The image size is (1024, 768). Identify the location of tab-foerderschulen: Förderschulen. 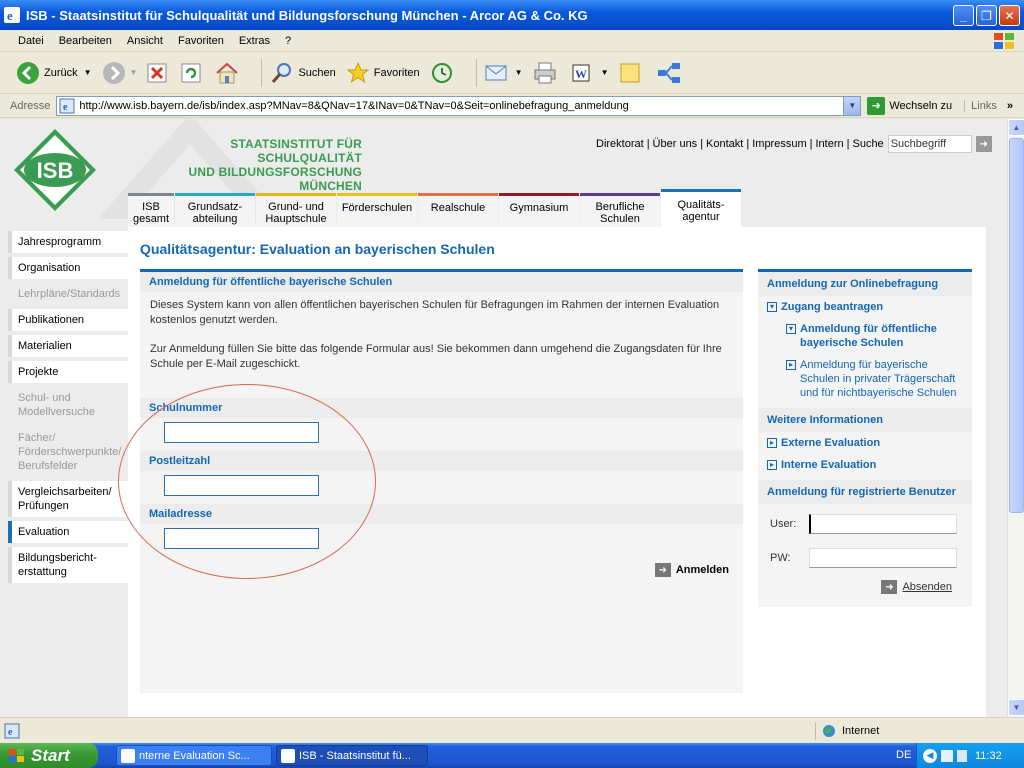
(377, 210).